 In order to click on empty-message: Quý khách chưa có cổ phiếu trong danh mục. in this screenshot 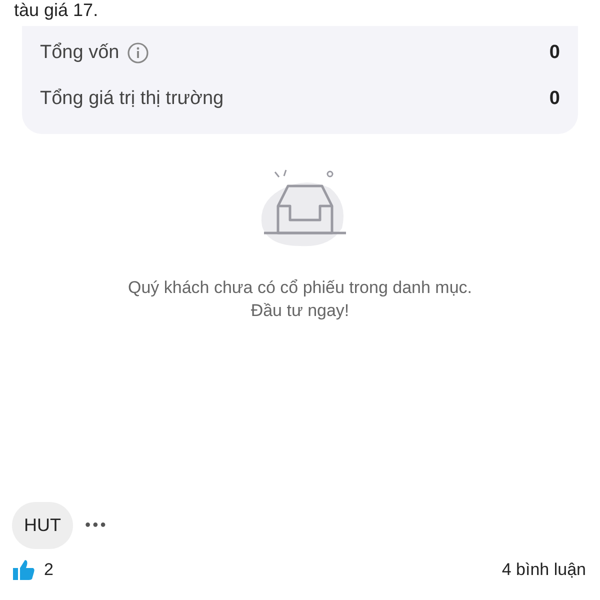, I will do `click(300, 288)`.